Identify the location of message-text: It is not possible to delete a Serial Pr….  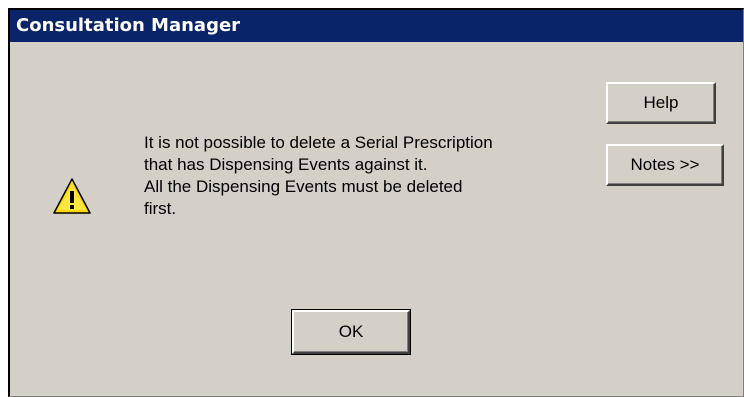
(374, 176).